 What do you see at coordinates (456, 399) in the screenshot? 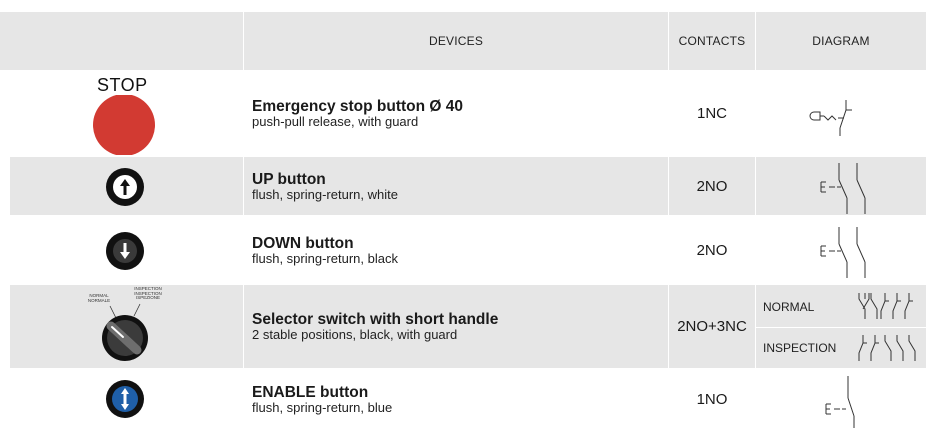
I see `device-enable-button: ENABLE button flush, spring-return, blue` at bounding box center [456, 399].